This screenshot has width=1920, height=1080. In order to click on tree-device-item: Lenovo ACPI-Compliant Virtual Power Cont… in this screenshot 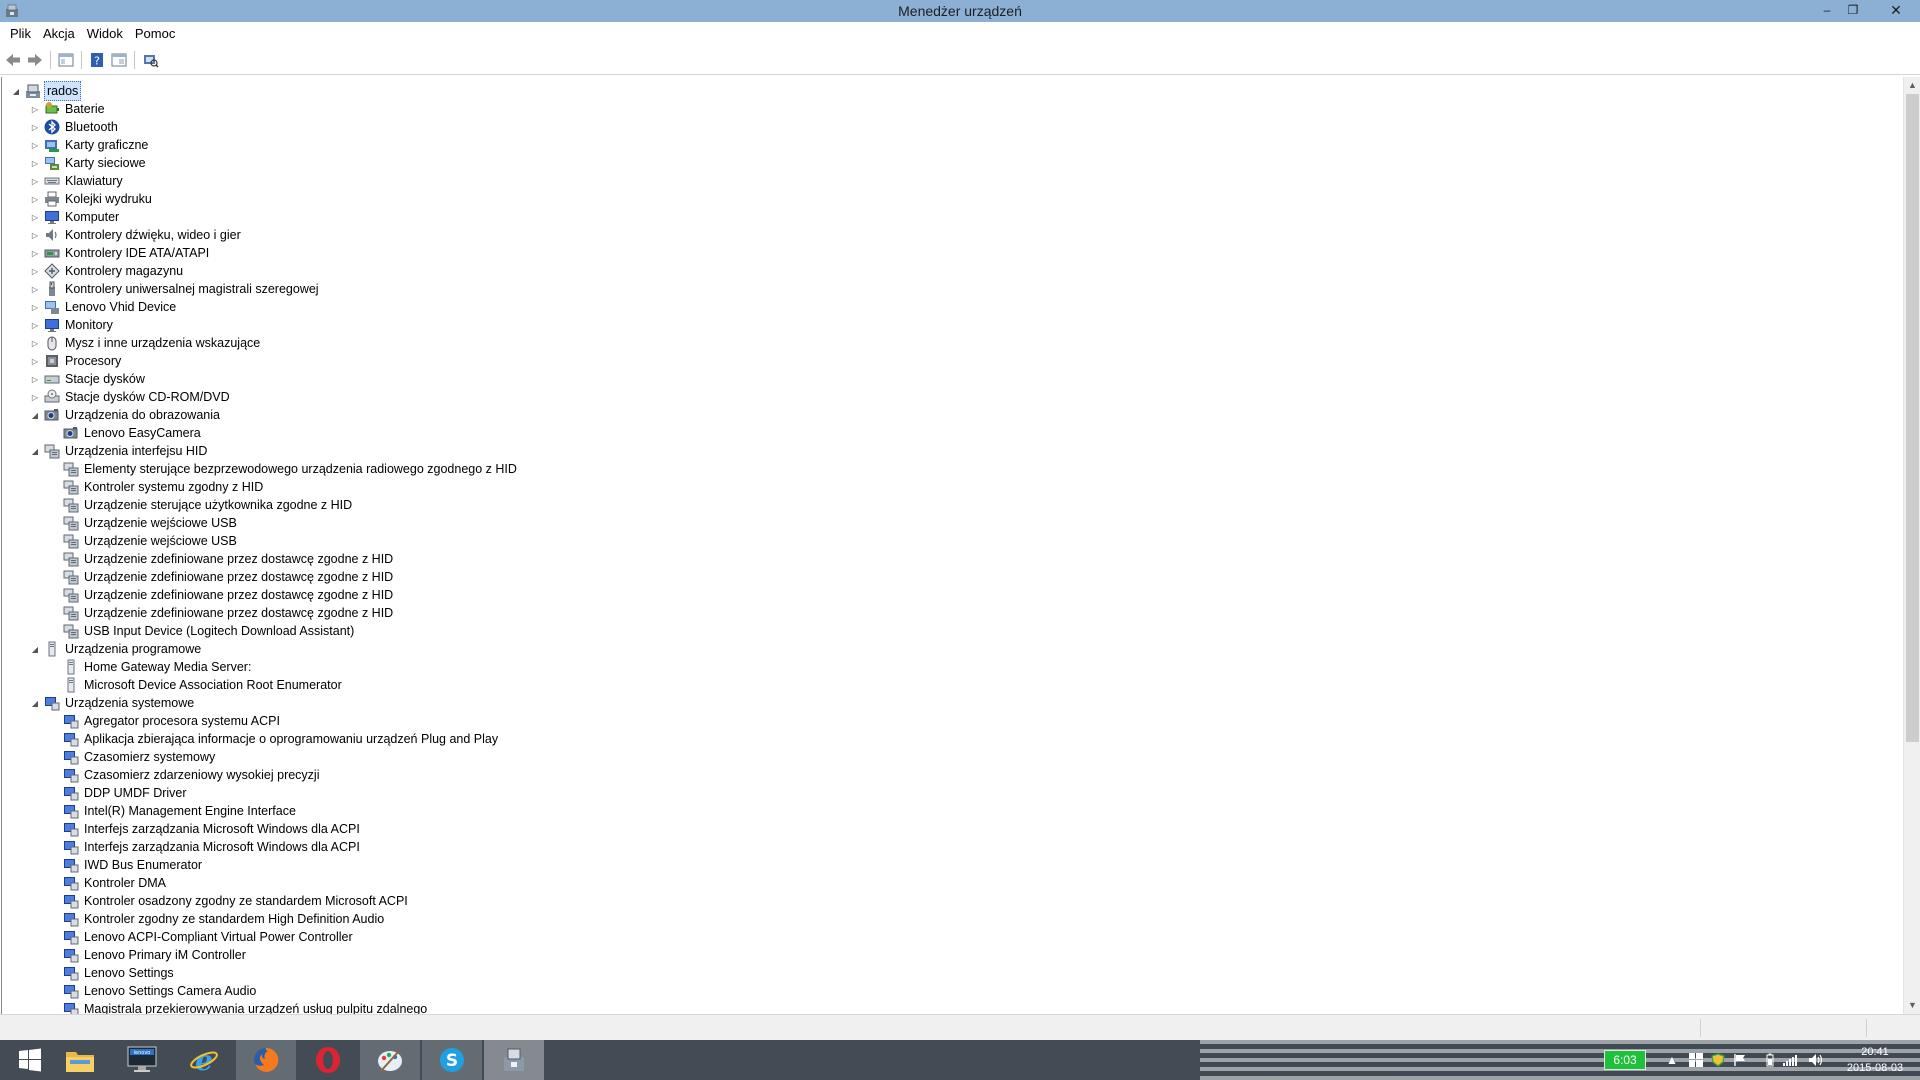, I will do `click(202, 937)`.